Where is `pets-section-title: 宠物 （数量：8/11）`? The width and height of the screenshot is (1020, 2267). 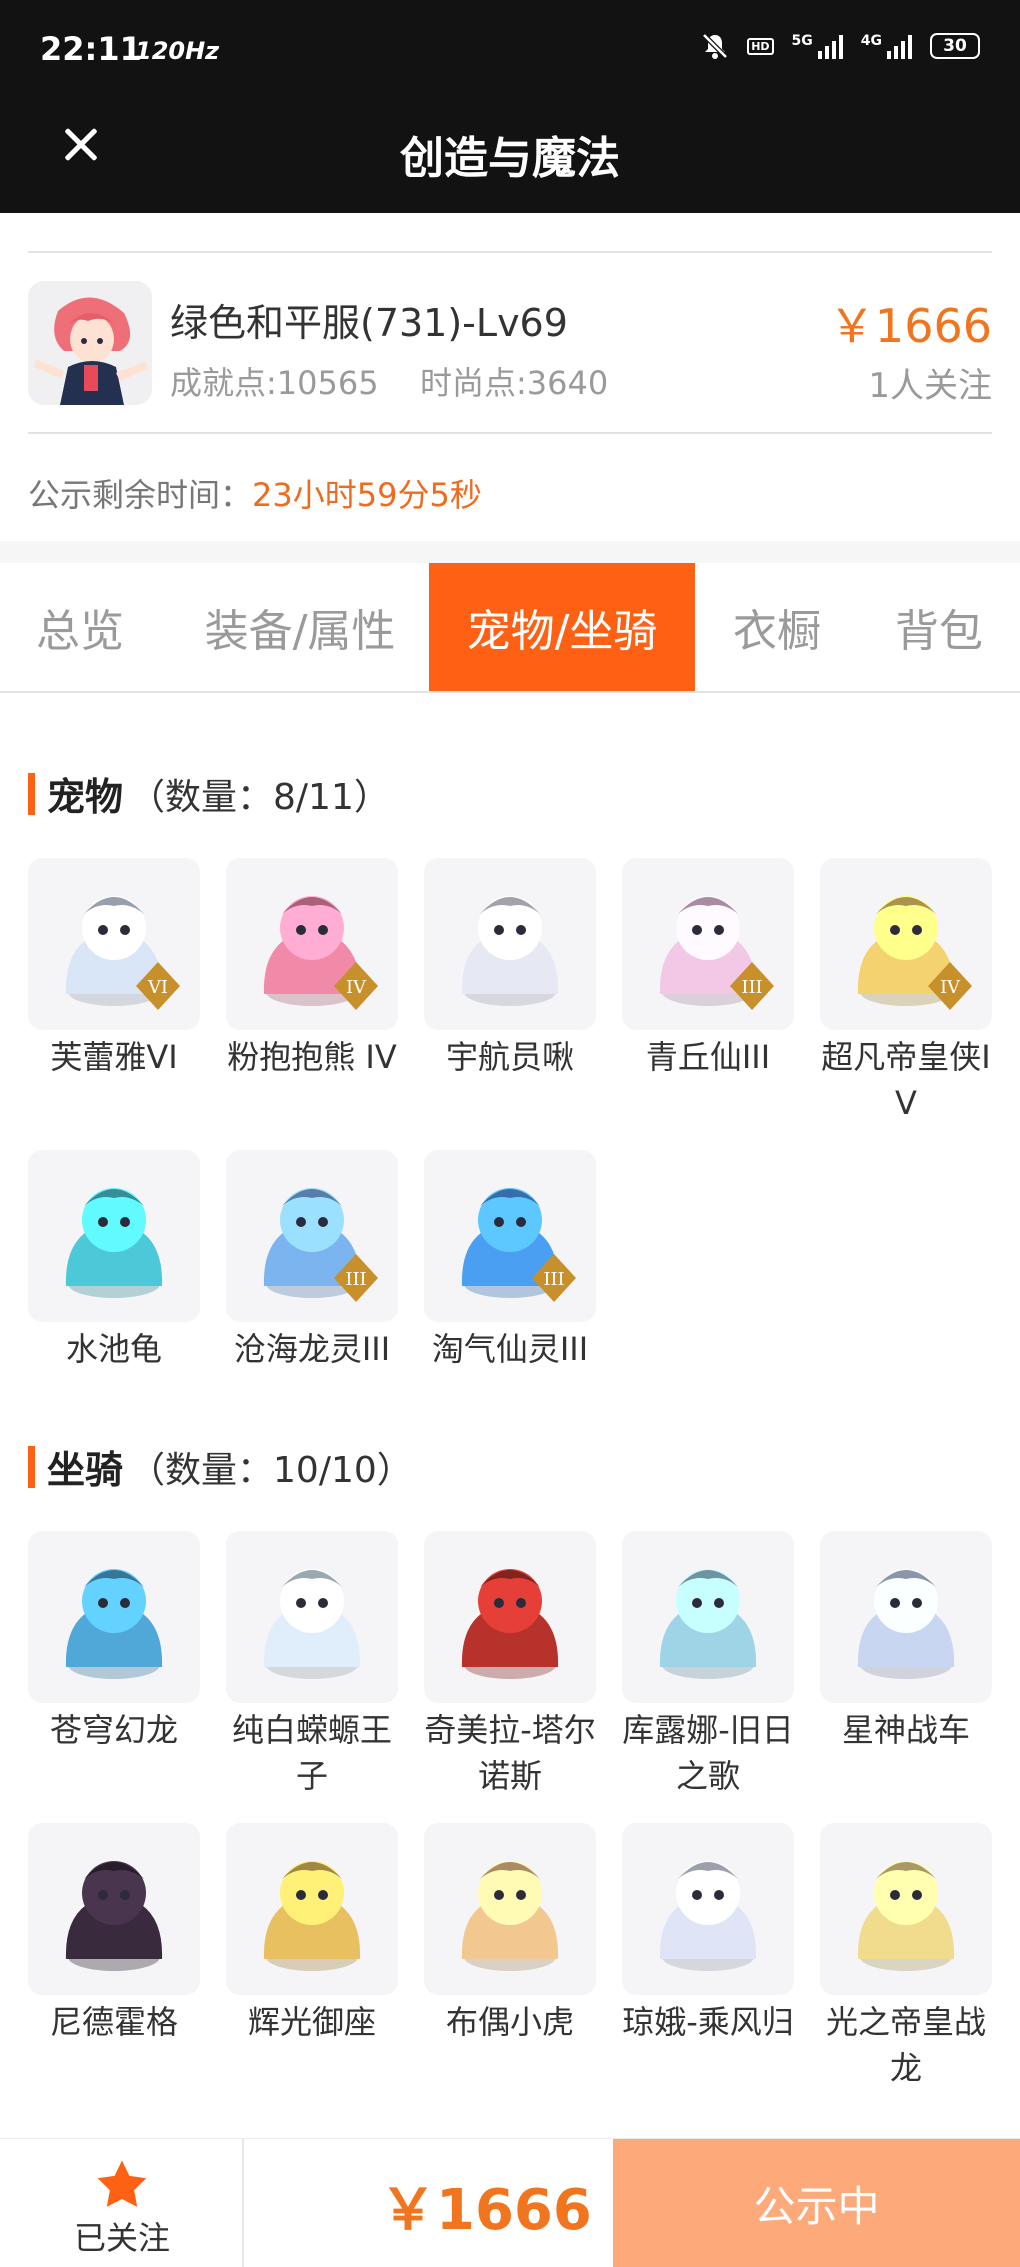
pets-section-title: 宠物 （数量：8/11） is located at coordinates (209, 793).